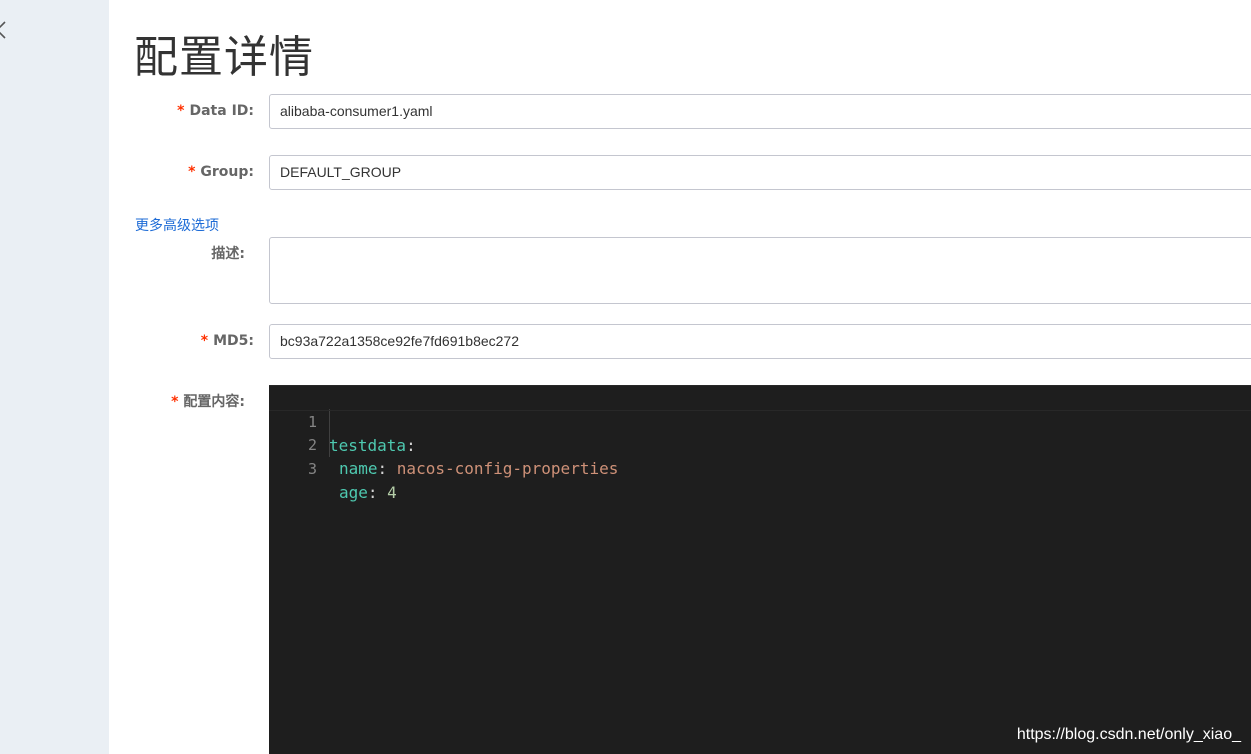 This screenshot has height=754, width=1251. I want to click on code-line: 2 name: nacos-config-properties, so click(760, 443).